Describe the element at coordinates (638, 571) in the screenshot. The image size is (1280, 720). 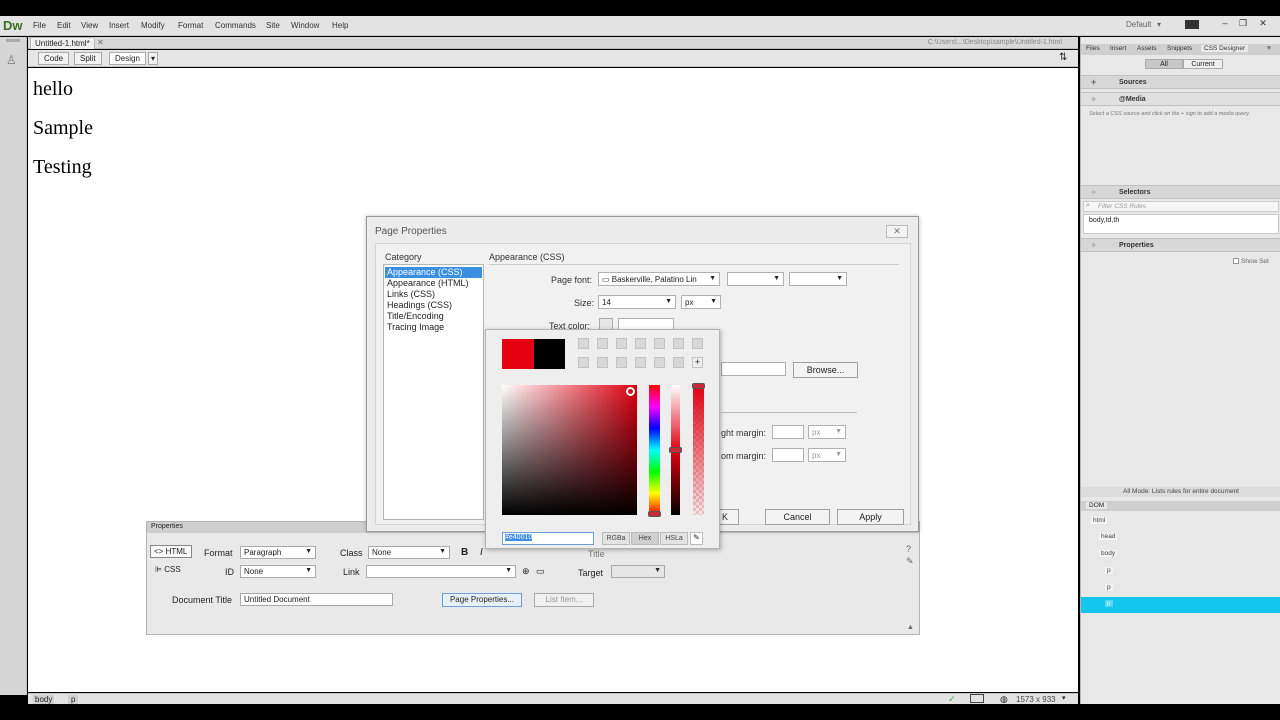
I see `target-select: ▼` at that location.